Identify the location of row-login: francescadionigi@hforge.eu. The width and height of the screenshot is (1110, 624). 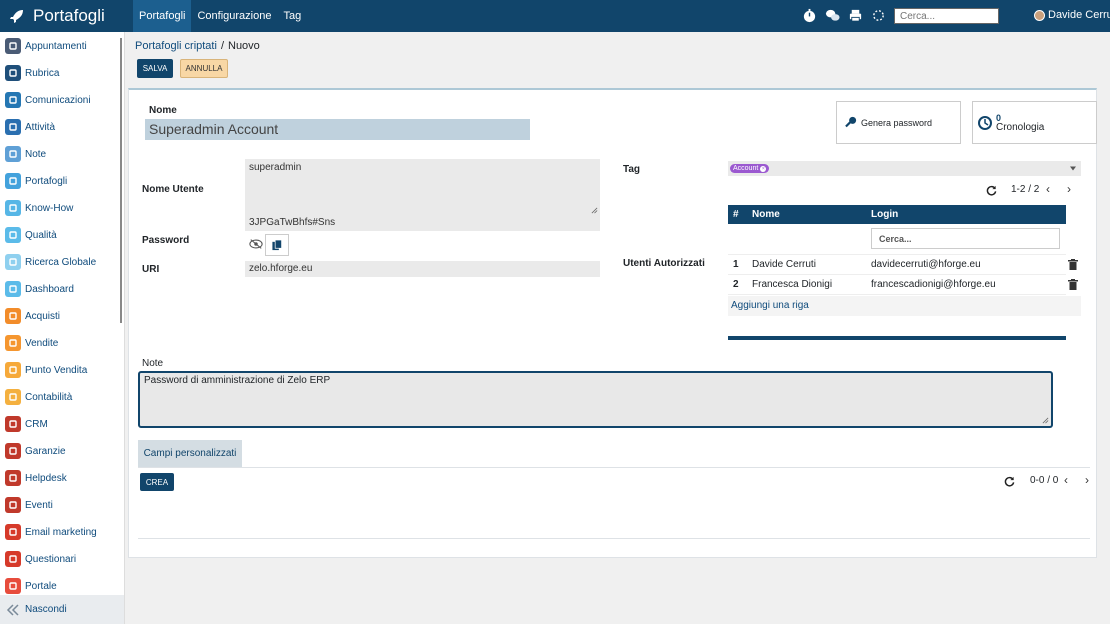
(966, 284).